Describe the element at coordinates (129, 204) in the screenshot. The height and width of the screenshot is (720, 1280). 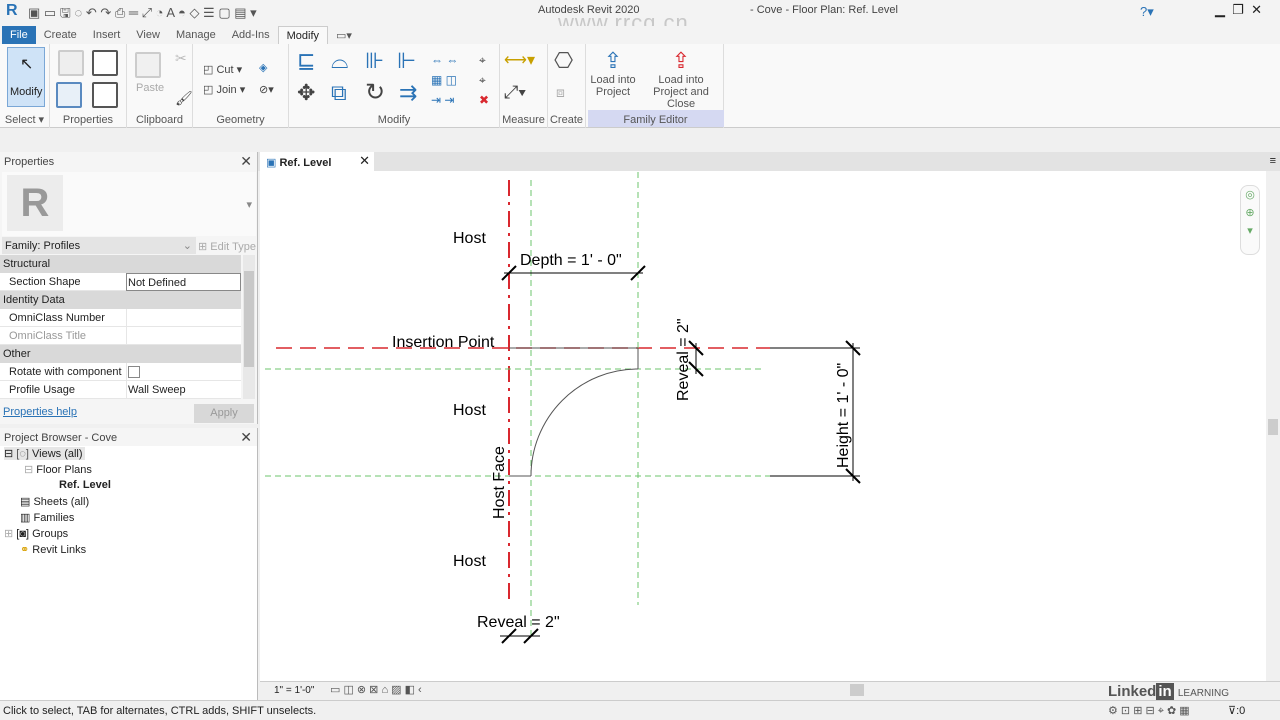
I see `type-selector: R ▾` at that location.